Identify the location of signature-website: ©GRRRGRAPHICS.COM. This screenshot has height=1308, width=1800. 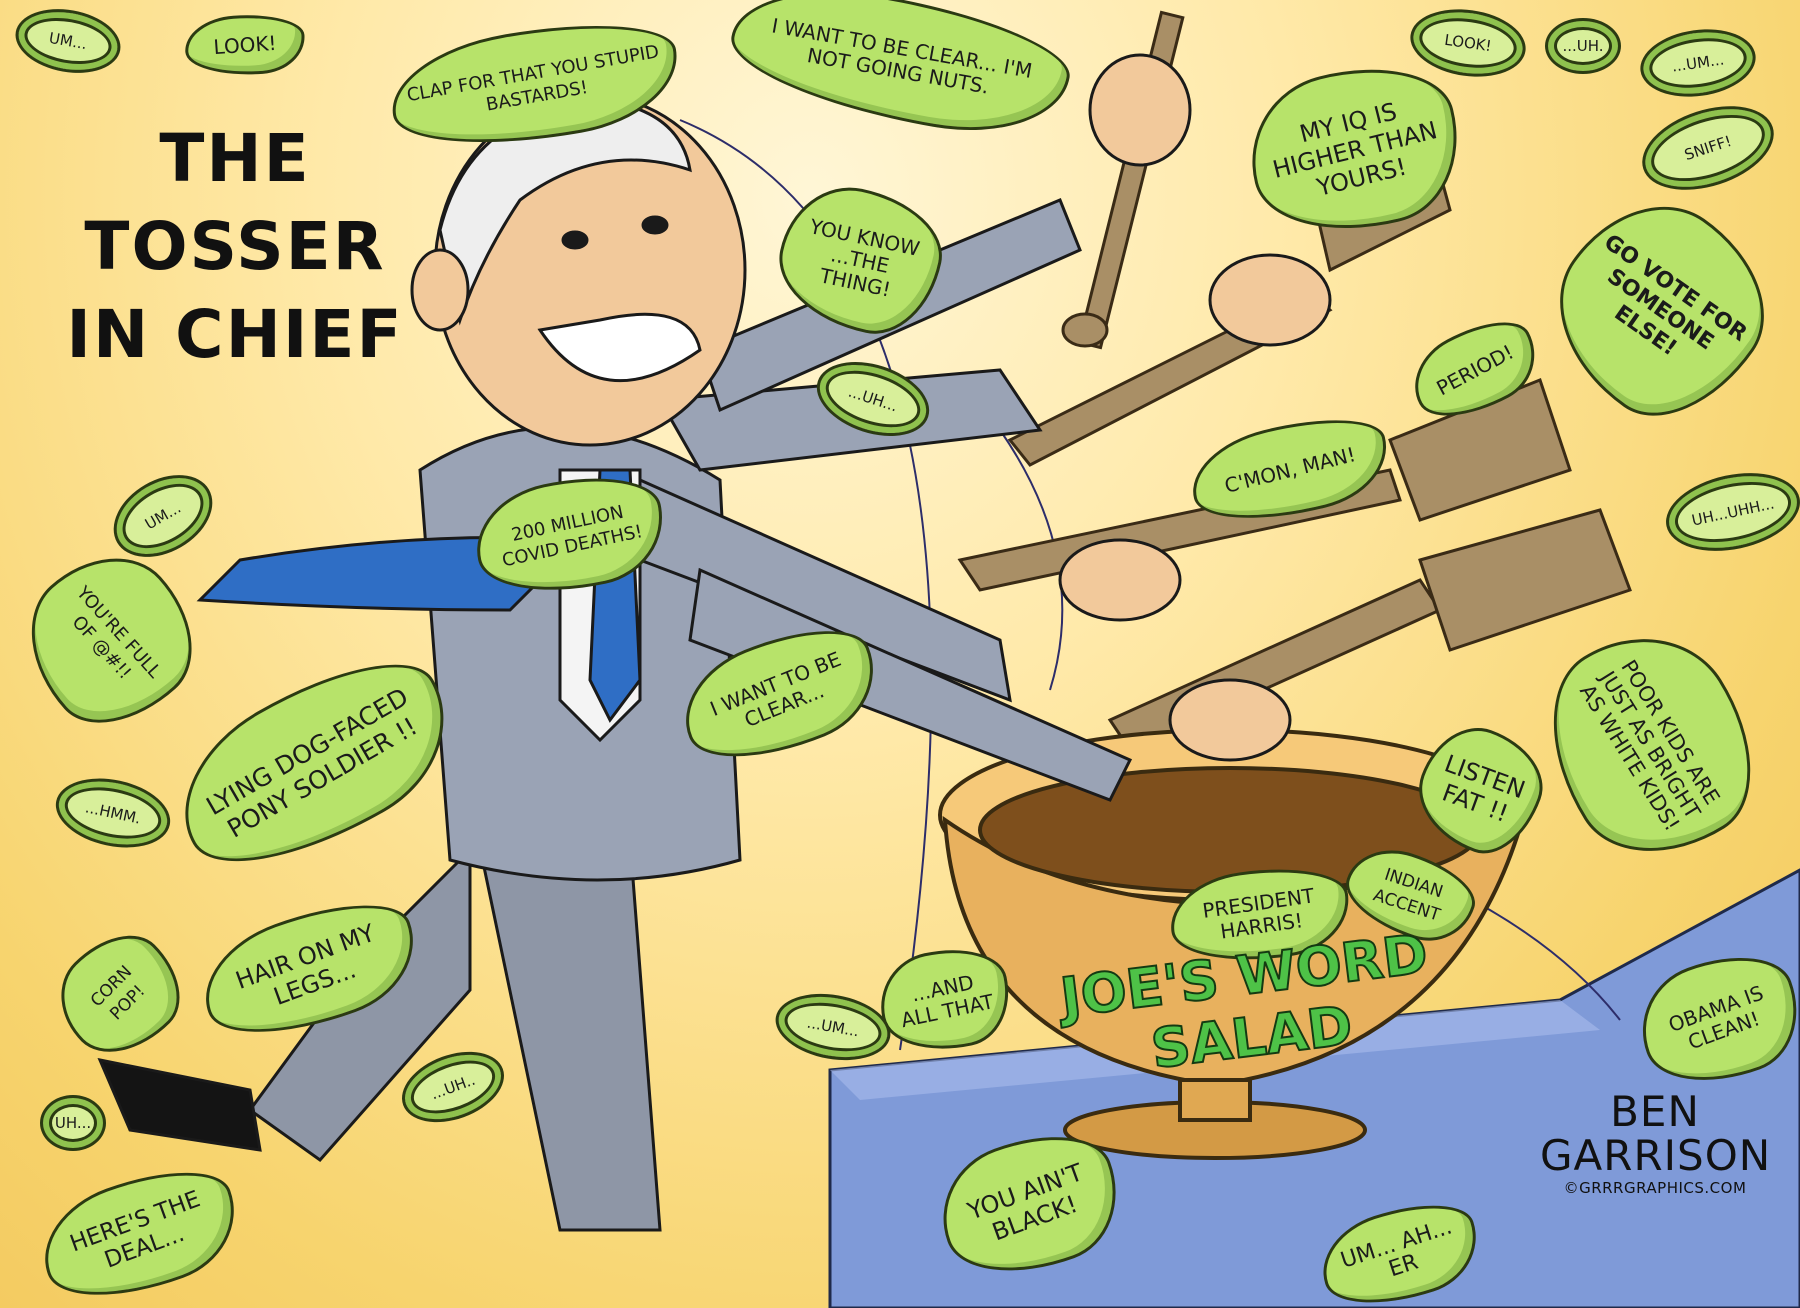
(1655, 1188).